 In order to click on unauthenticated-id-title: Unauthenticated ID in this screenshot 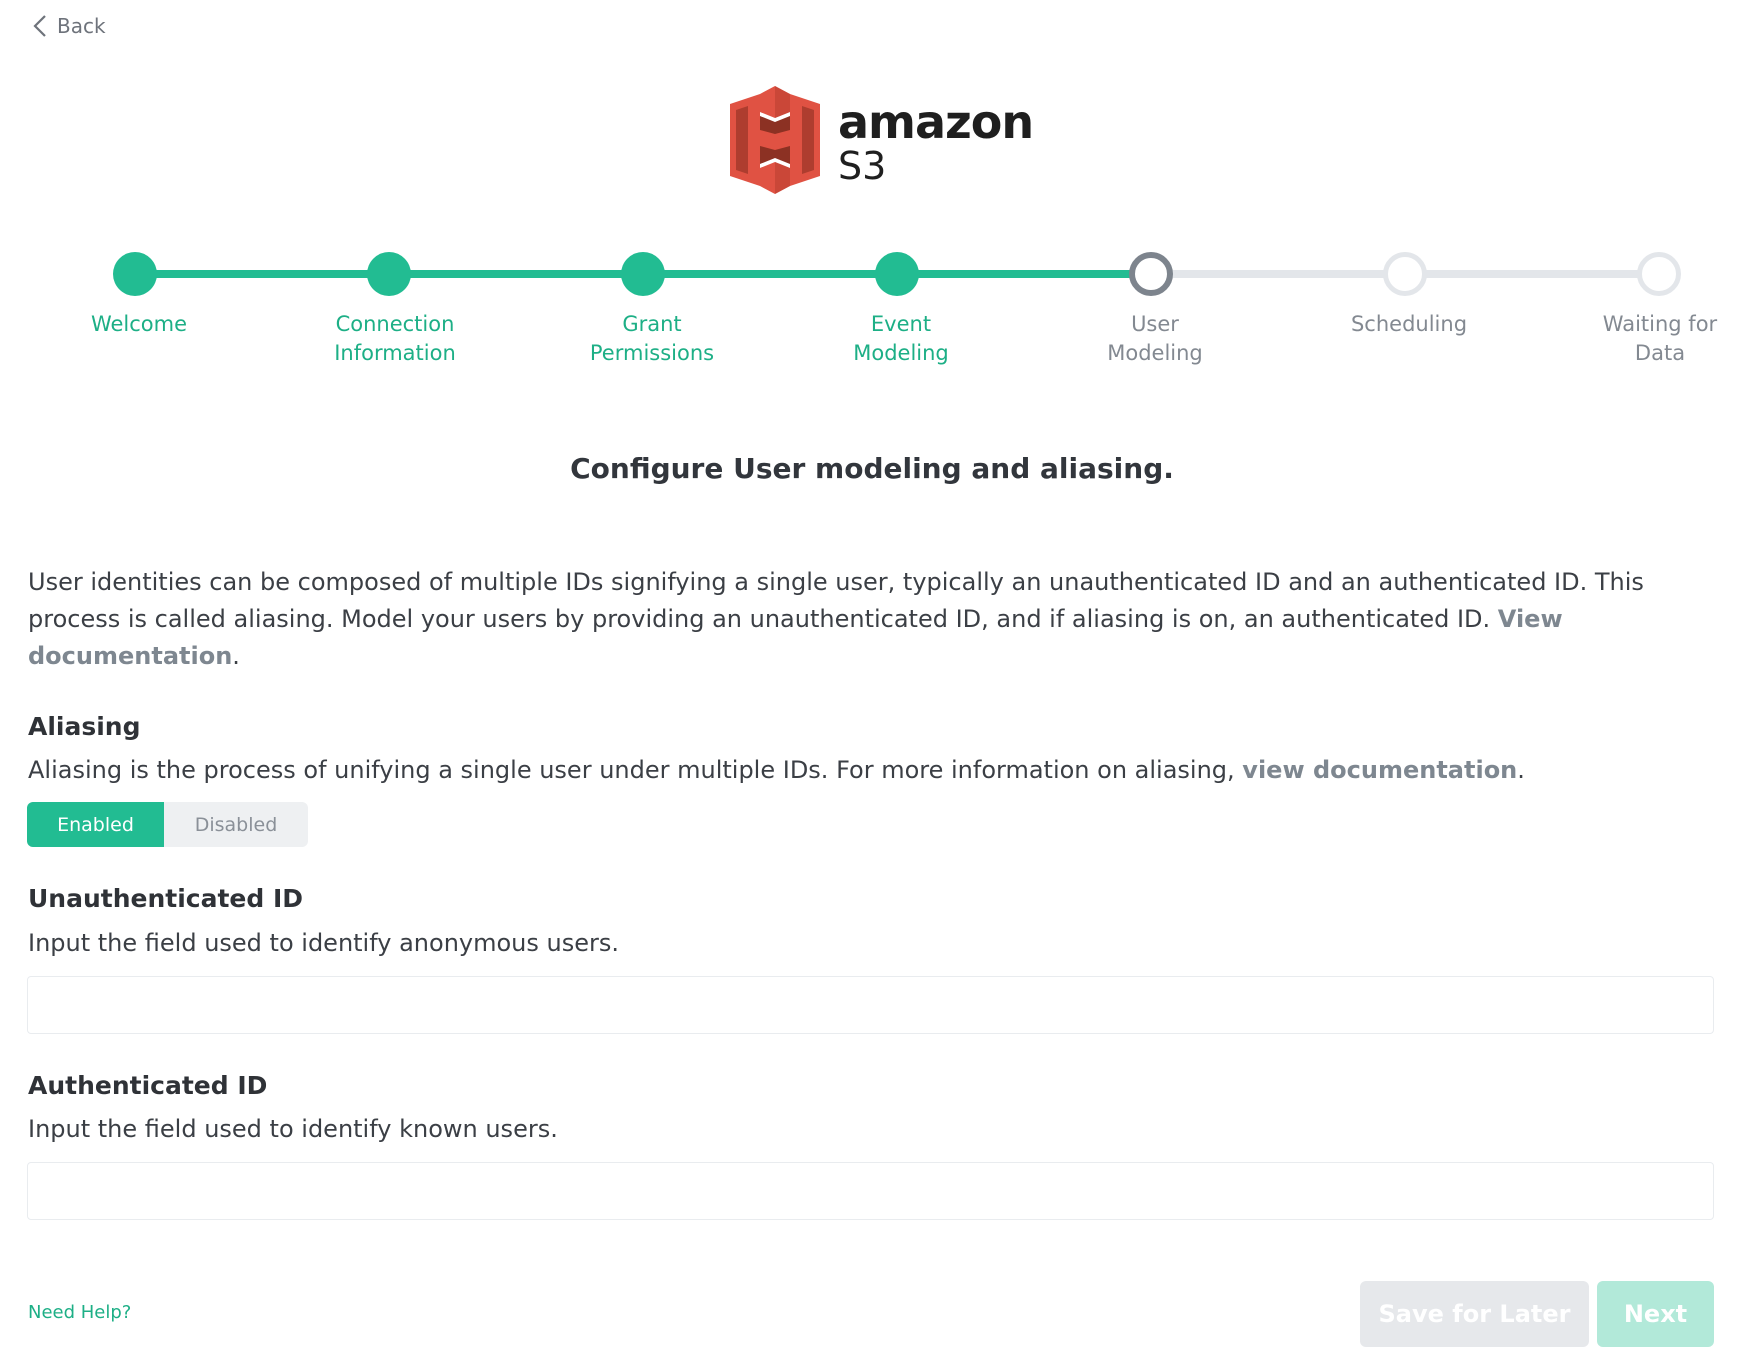, I will do `click(166, 898)`.